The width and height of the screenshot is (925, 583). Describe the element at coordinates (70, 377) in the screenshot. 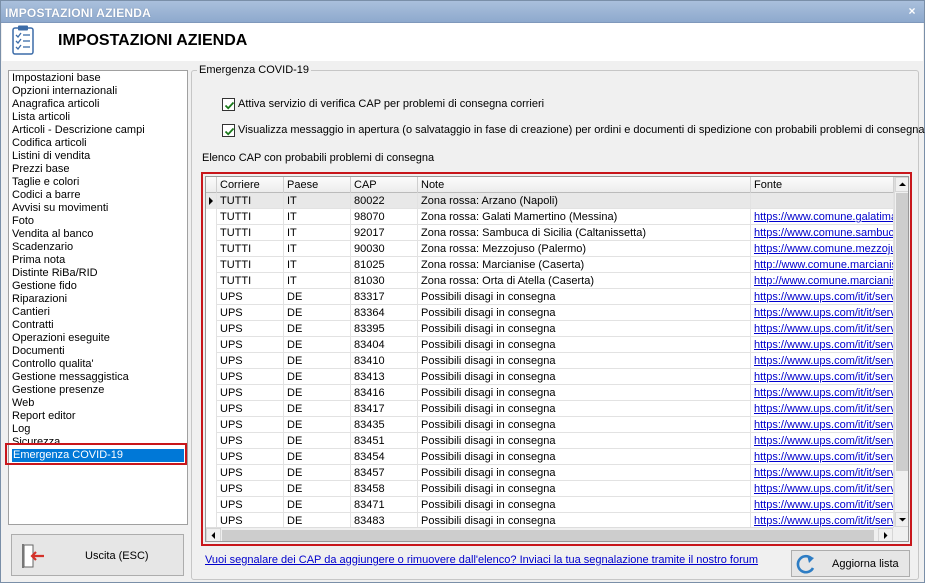

I see `sidebar-item: Gestione messaggistica` at that location.